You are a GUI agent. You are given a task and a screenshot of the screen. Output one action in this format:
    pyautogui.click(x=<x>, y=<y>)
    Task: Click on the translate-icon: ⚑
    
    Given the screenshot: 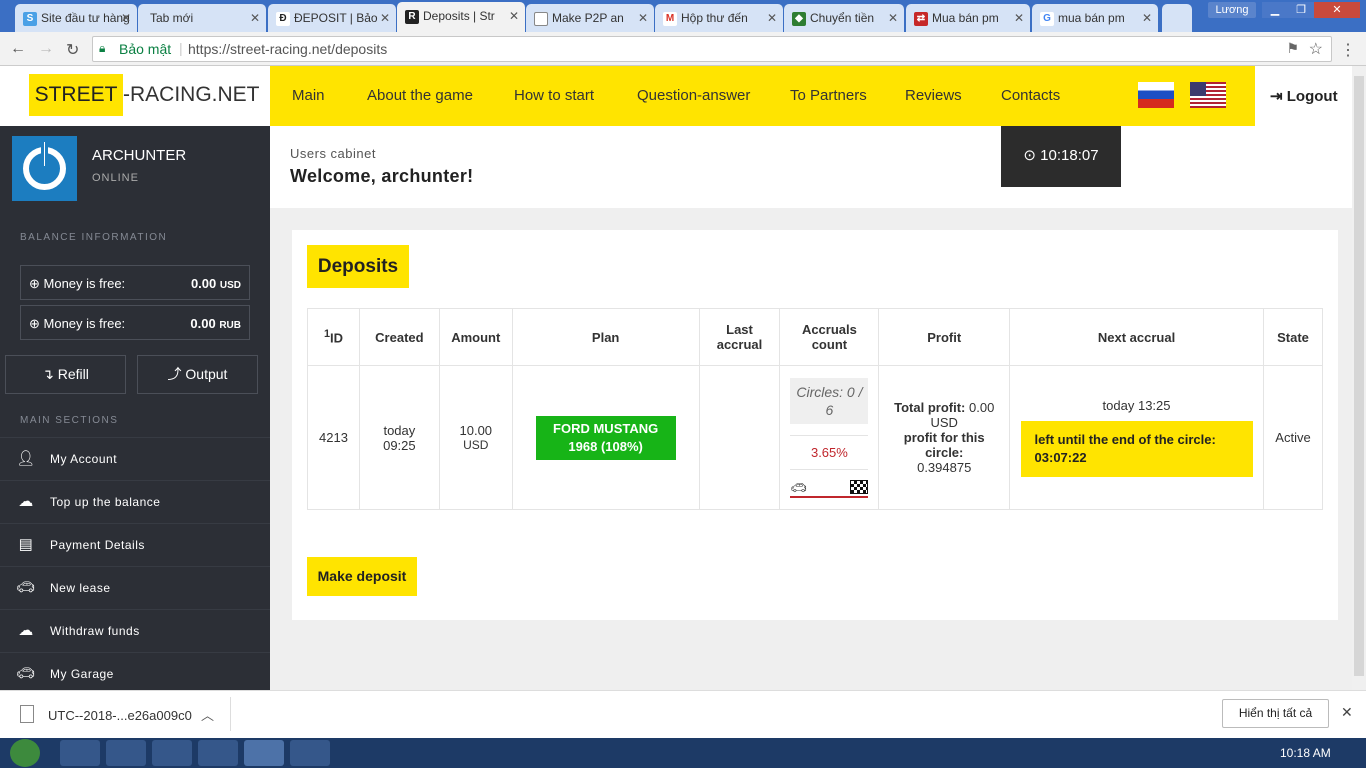 What is the action you would take?
    pyautogui.click(x=1292, y=48)
    